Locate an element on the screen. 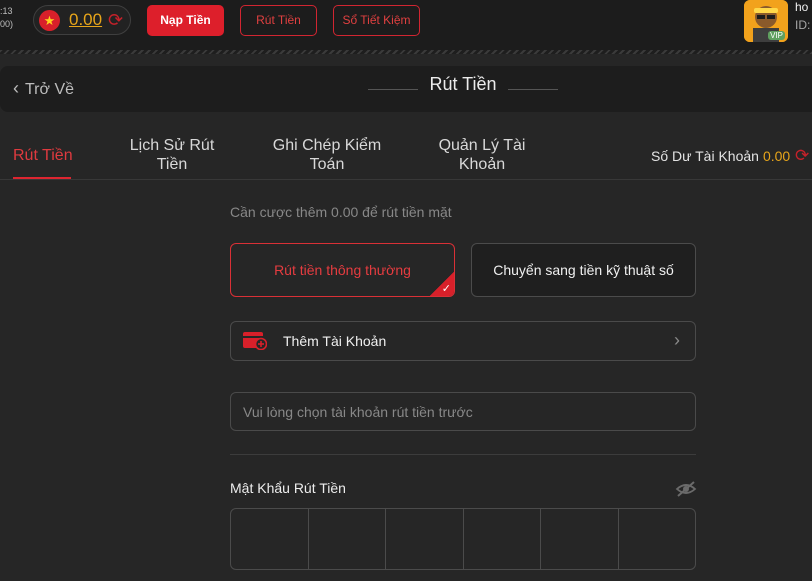  digital-currency-label: Chuyển sang tiền kỹ thuật số is located at coordinates (583, 270).